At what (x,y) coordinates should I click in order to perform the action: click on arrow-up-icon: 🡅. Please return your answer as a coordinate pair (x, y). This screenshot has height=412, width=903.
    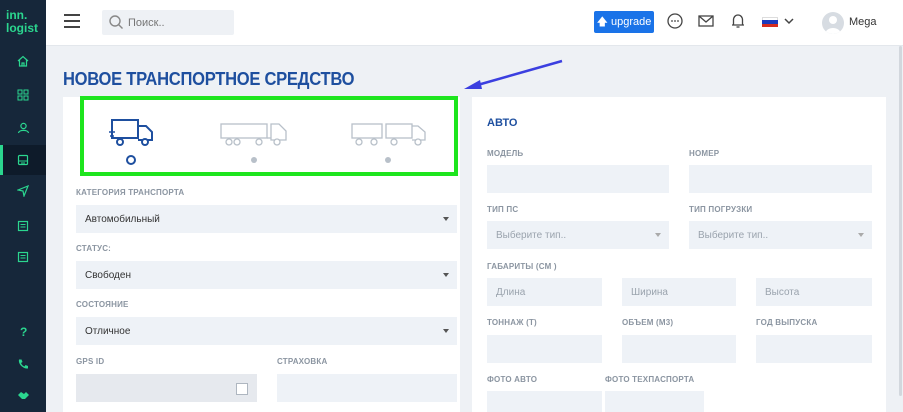
    Looking at the image, I should click on (602, 21).